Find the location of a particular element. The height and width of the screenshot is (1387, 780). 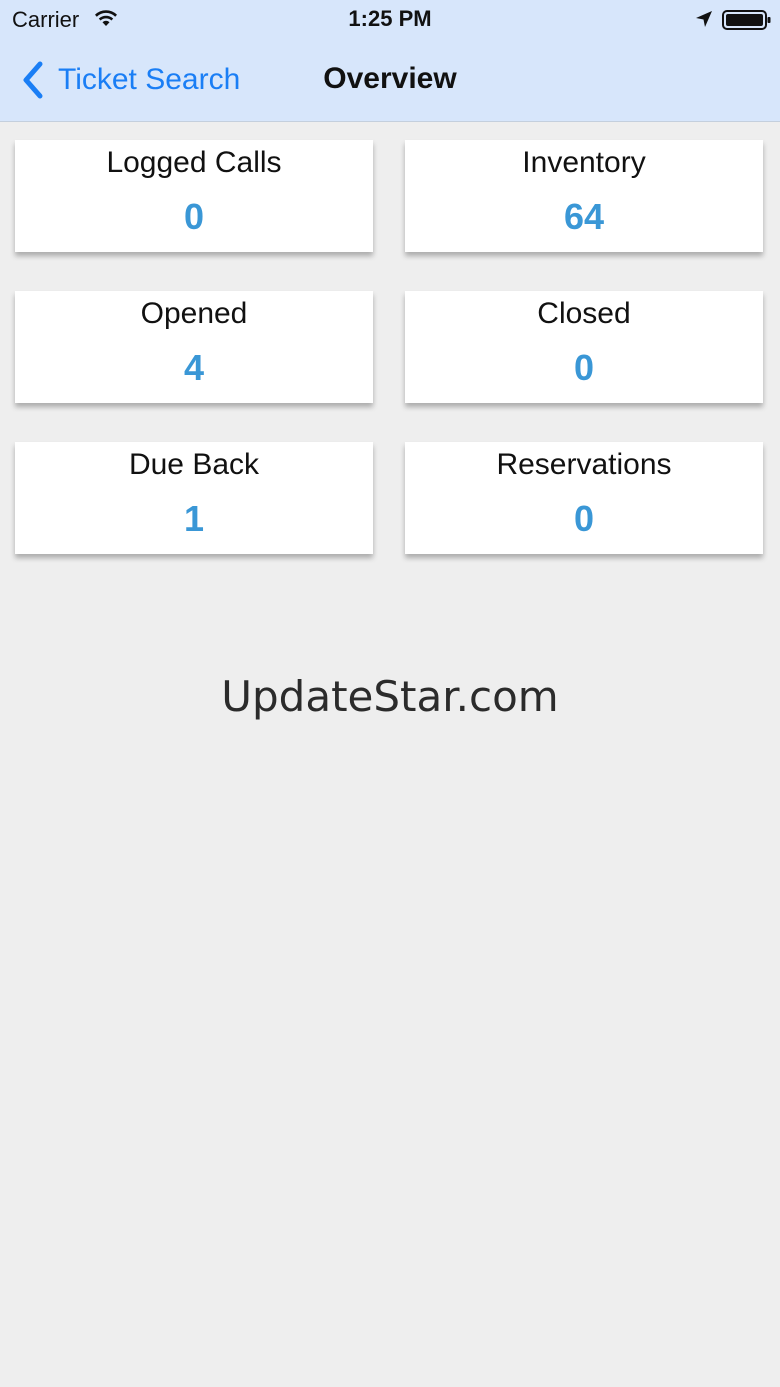

card-opened: Opened 4 is located at coordinates (194, 347).